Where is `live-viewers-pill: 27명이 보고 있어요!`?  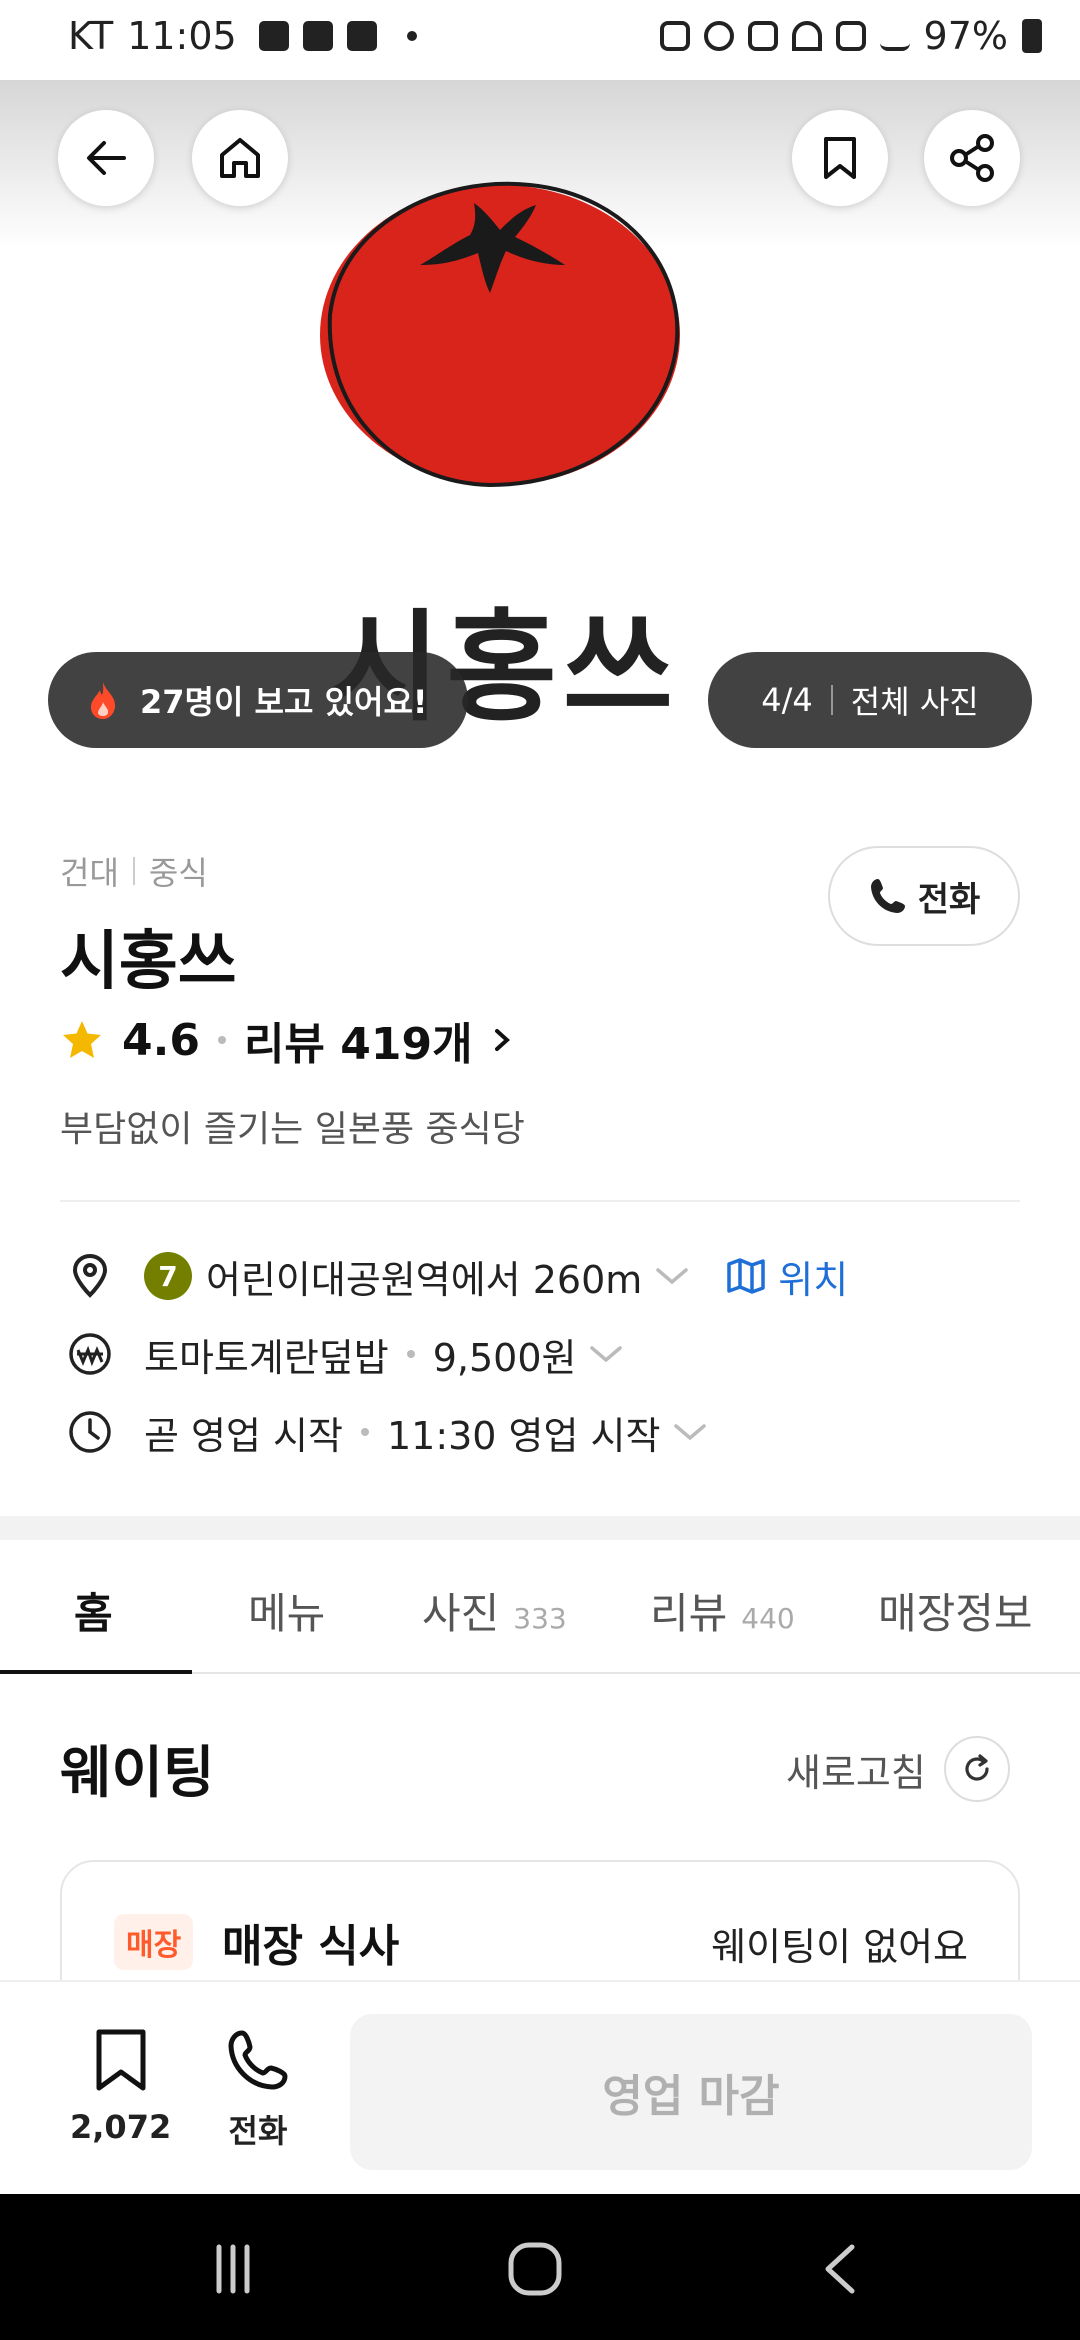 live-viewers-pill: 27명이 보고 있어요! is located at coordinates (258, 700).